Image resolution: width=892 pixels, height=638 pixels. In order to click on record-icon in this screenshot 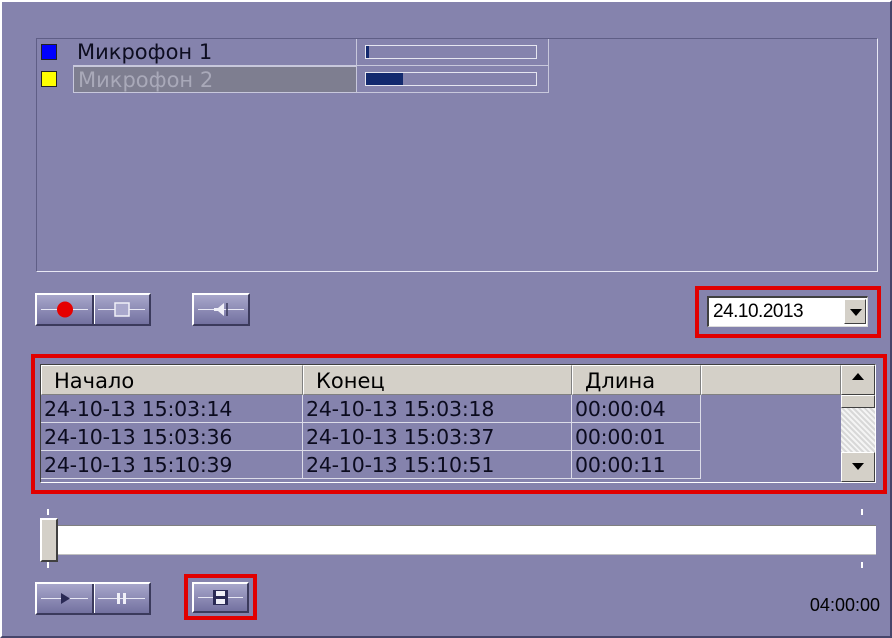, I will do `click(64, 309)`.